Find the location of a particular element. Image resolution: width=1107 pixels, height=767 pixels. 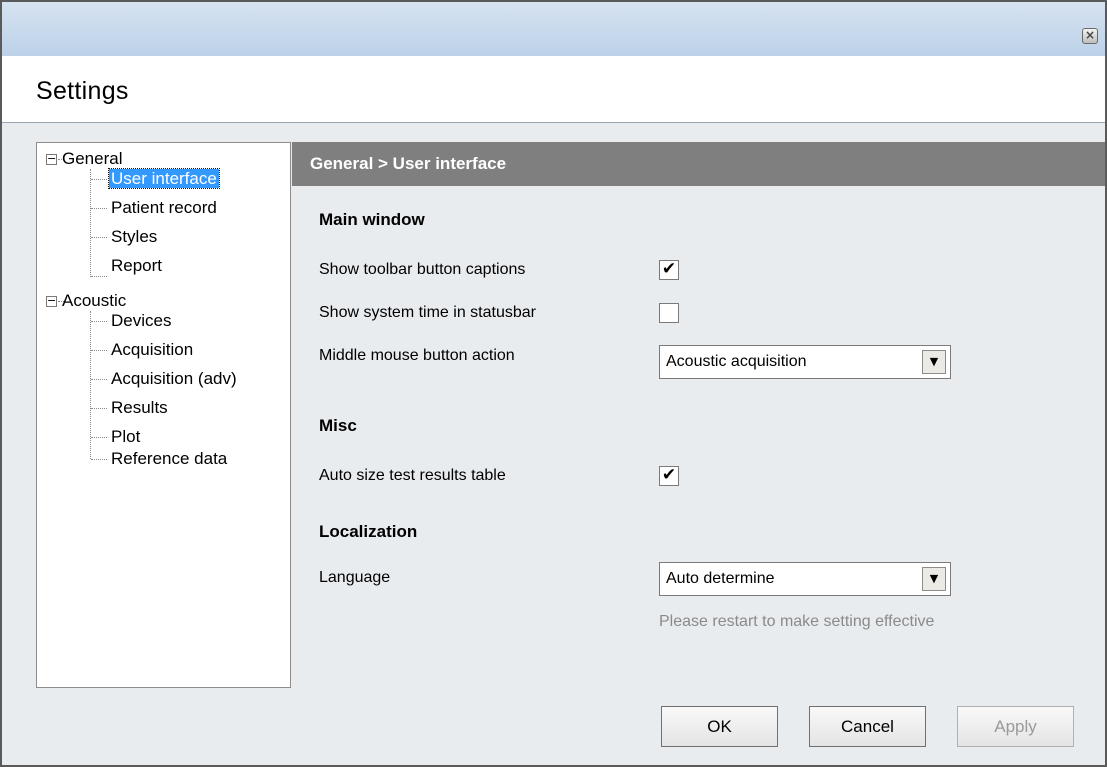

show-system-time-checkbox is located at coordinates (669, 313).